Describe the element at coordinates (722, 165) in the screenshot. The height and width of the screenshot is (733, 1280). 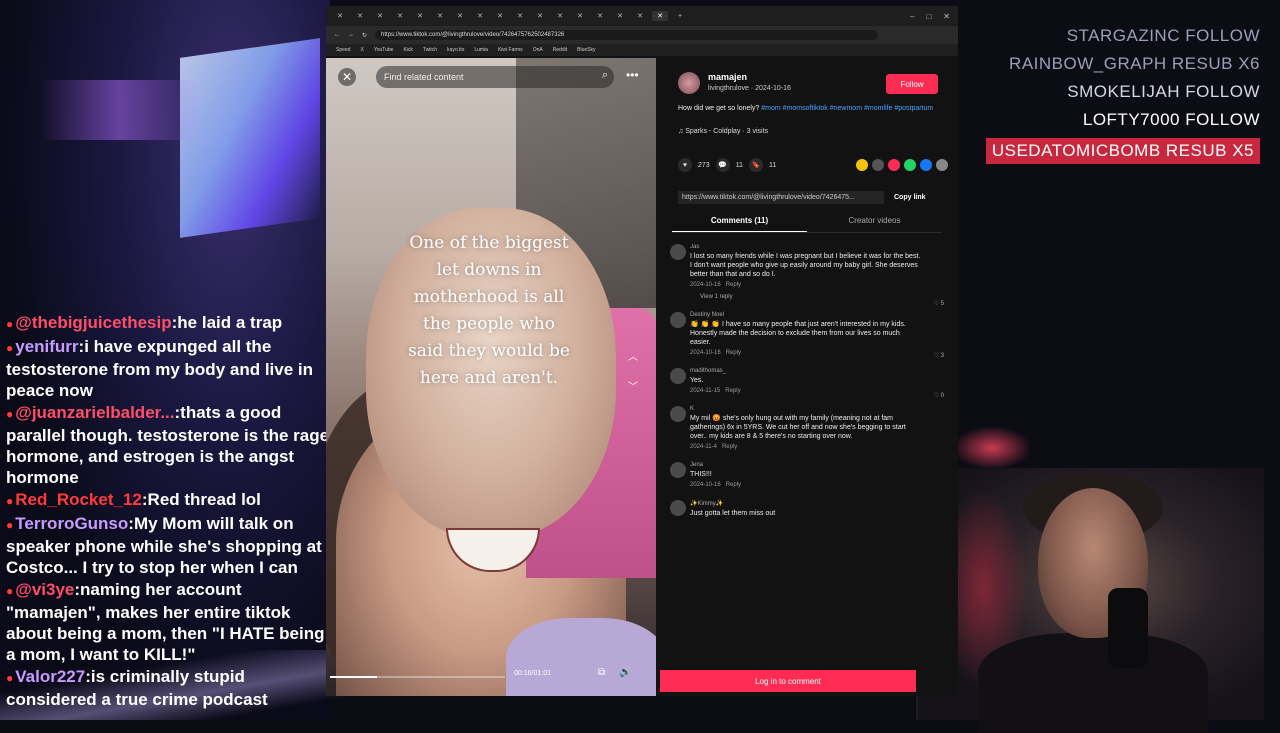
I see `comment-icon: 💬` at that location.